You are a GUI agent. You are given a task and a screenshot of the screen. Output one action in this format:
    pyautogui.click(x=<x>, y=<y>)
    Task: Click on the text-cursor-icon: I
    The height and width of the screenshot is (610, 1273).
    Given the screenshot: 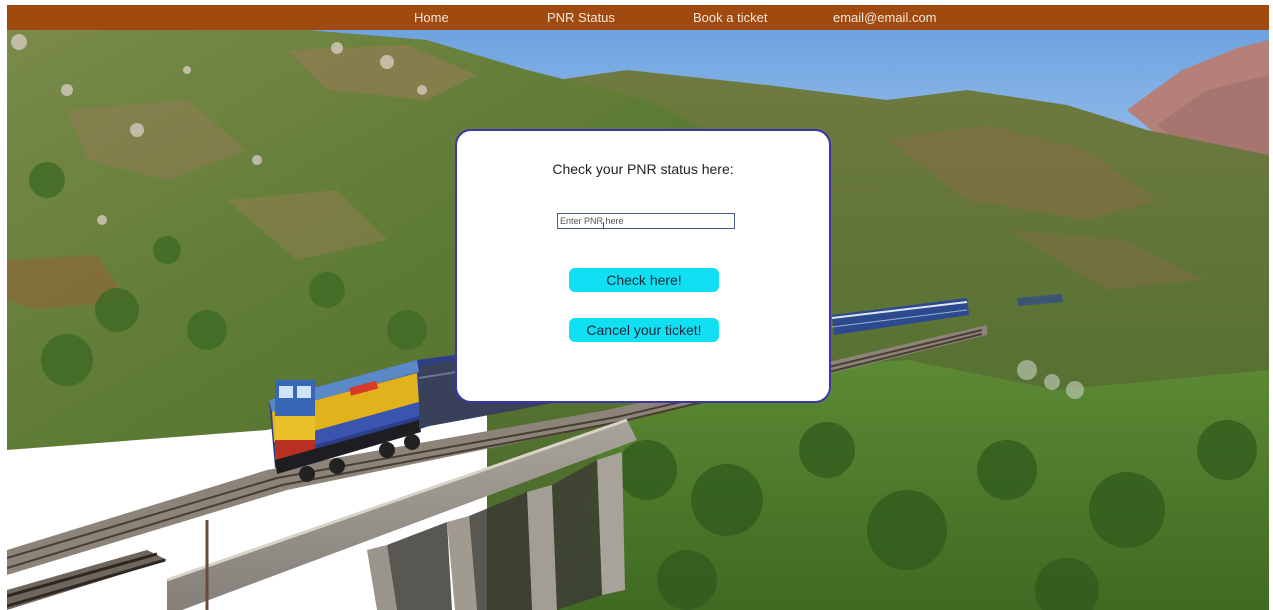 What is the action you would take?
    pyautogui.click(x=603, y=226)
    